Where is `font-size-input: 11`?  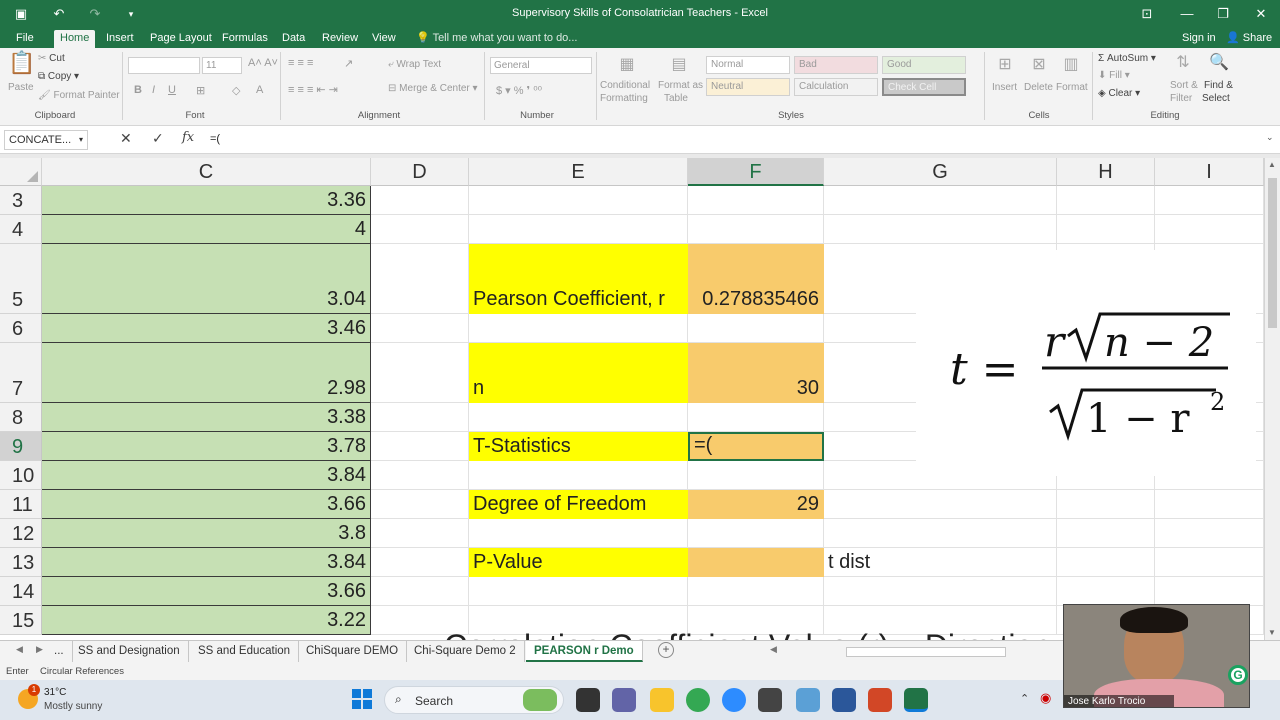 font-size-input: 11 is located at coordinates (222, 65).